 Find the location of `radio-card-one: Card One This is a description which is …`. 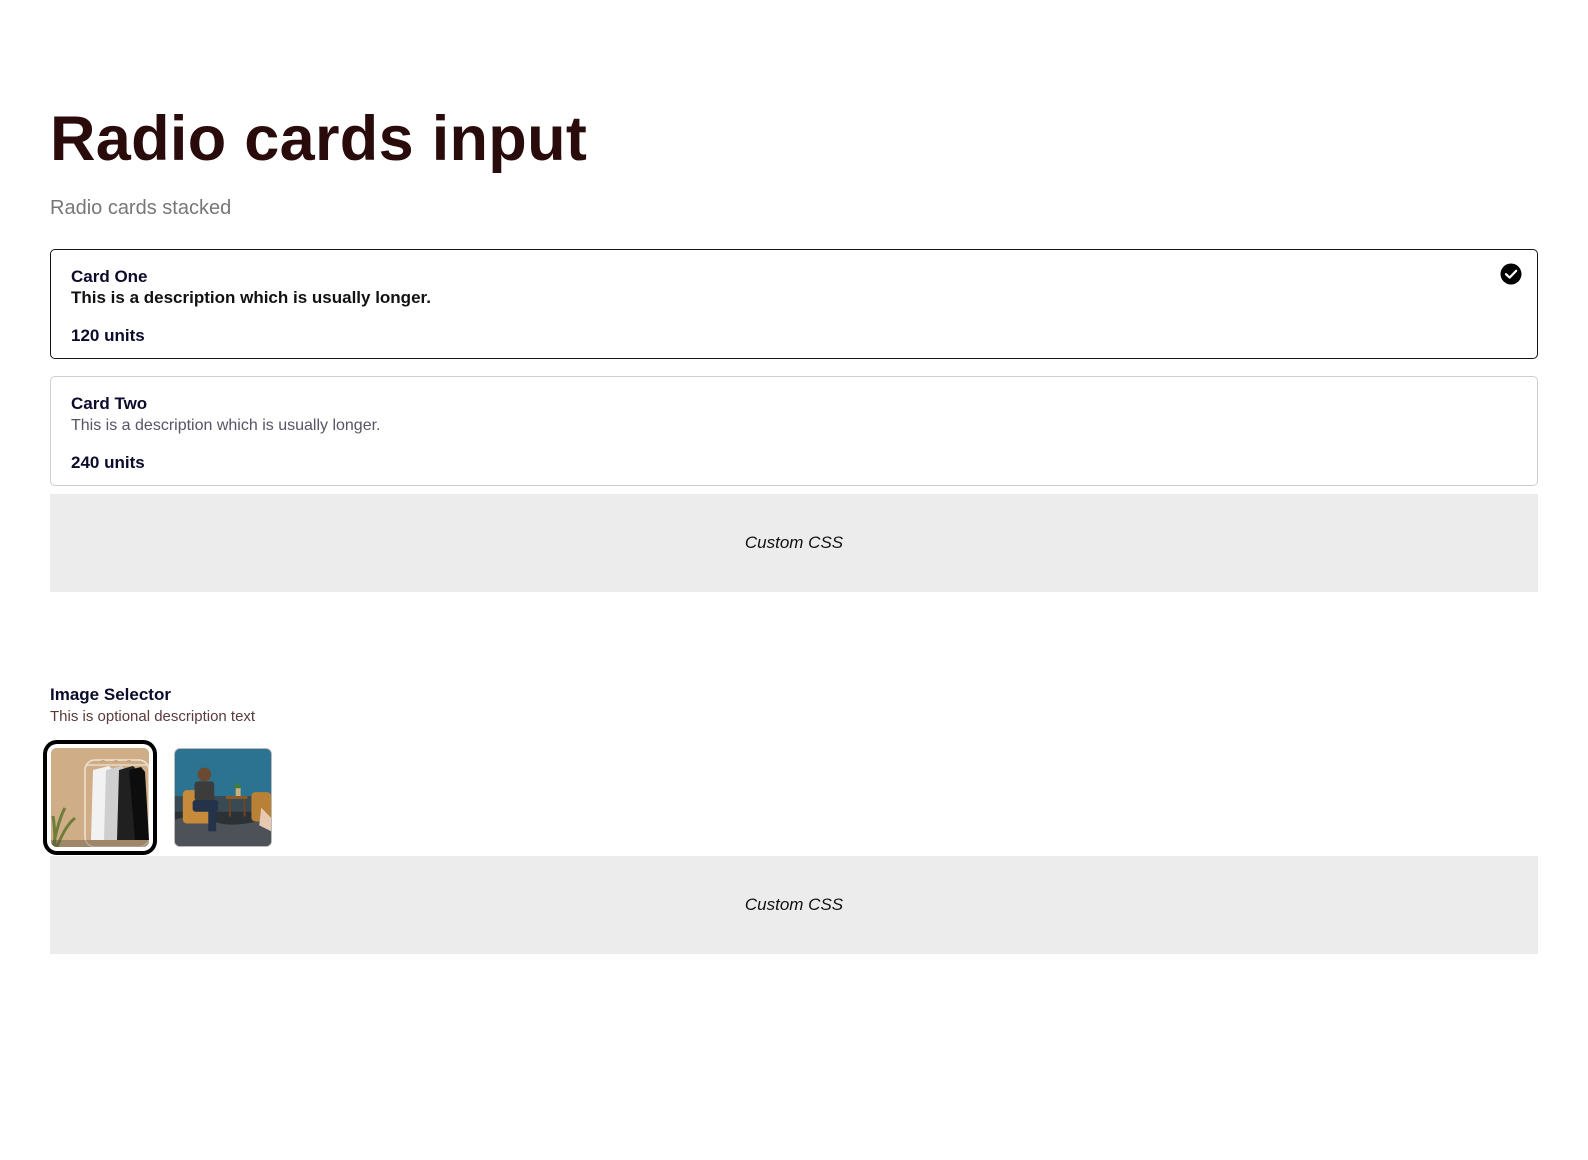

radio-card-one: Card One This is a description which is … is located at coordinates (794, 304).